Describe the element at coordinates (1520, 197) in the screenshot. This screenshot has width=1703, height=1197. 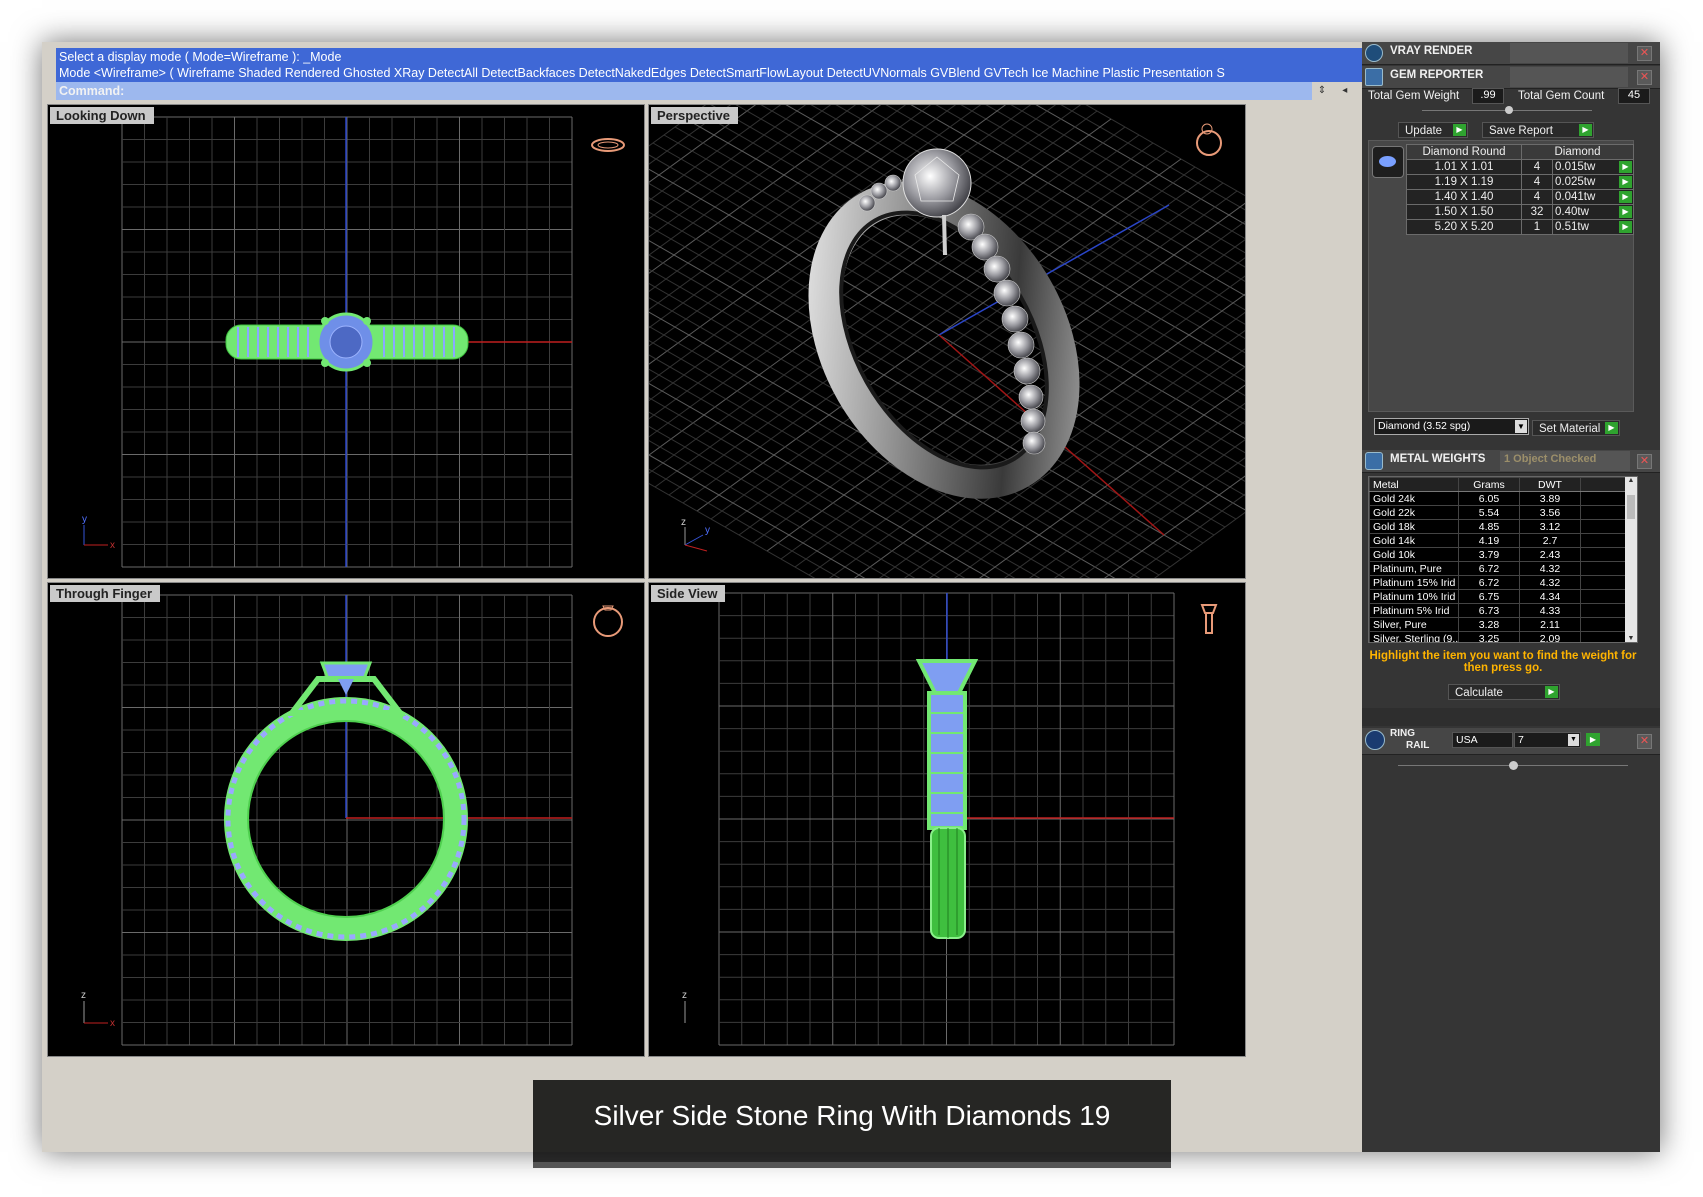
I see `gem-table-row: 1.40 X 1.40 4 0.041tw ▶` at that location.